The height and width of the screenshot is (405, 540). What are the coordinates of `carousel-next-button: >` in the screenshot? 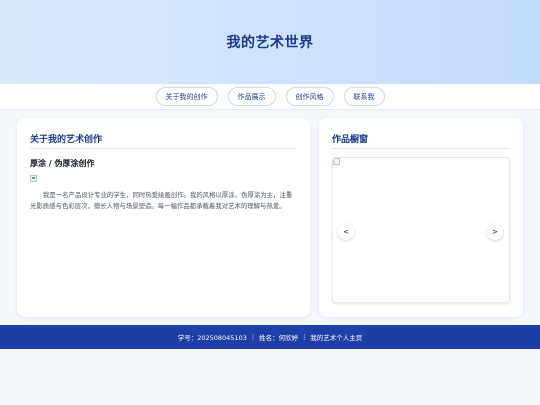 It's located at (495, 232).